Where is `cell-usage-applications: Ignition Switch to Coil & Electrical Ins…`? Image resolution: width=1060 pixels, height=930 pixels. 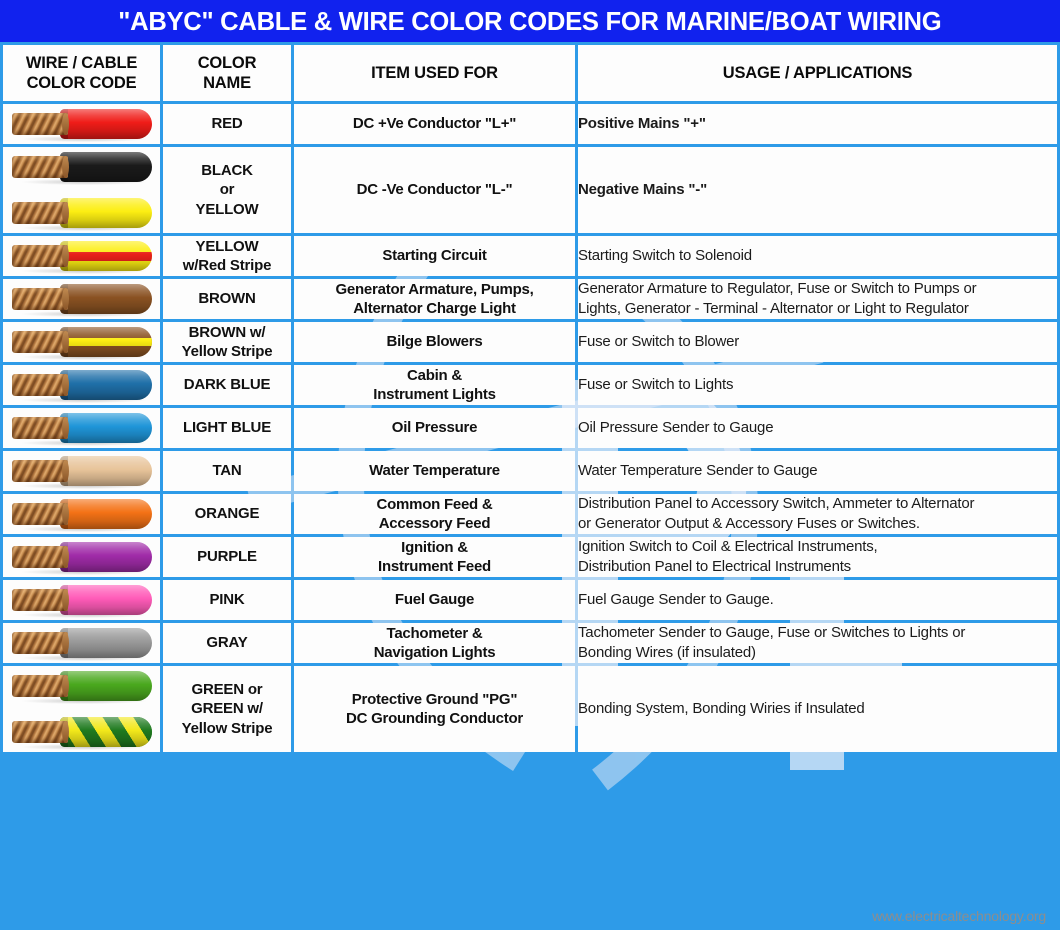 cell-usage-applications: Ignition Switch to Coil & Electrical Ins… is located at coordinates (817, 557).